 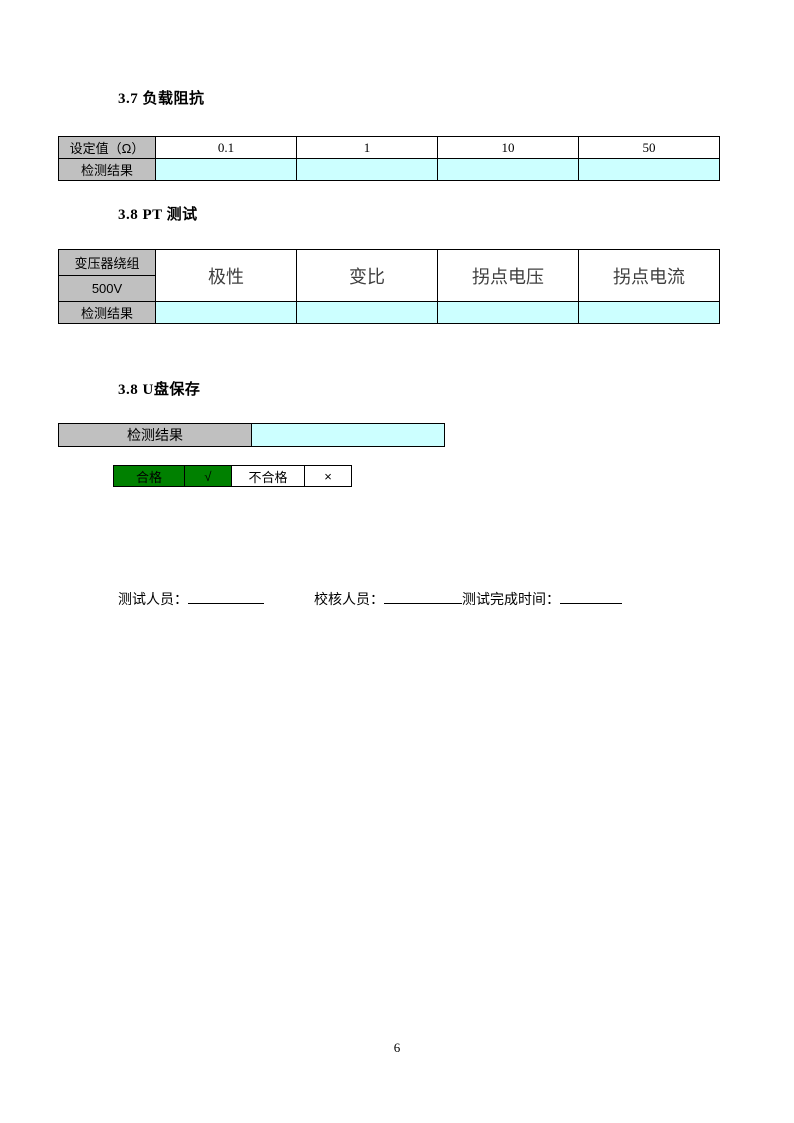 What do you see at coordinates (328, 476) in the screenshot?
I see `legend-fail-mark-icon: ×` at bounding box center [328, 476].